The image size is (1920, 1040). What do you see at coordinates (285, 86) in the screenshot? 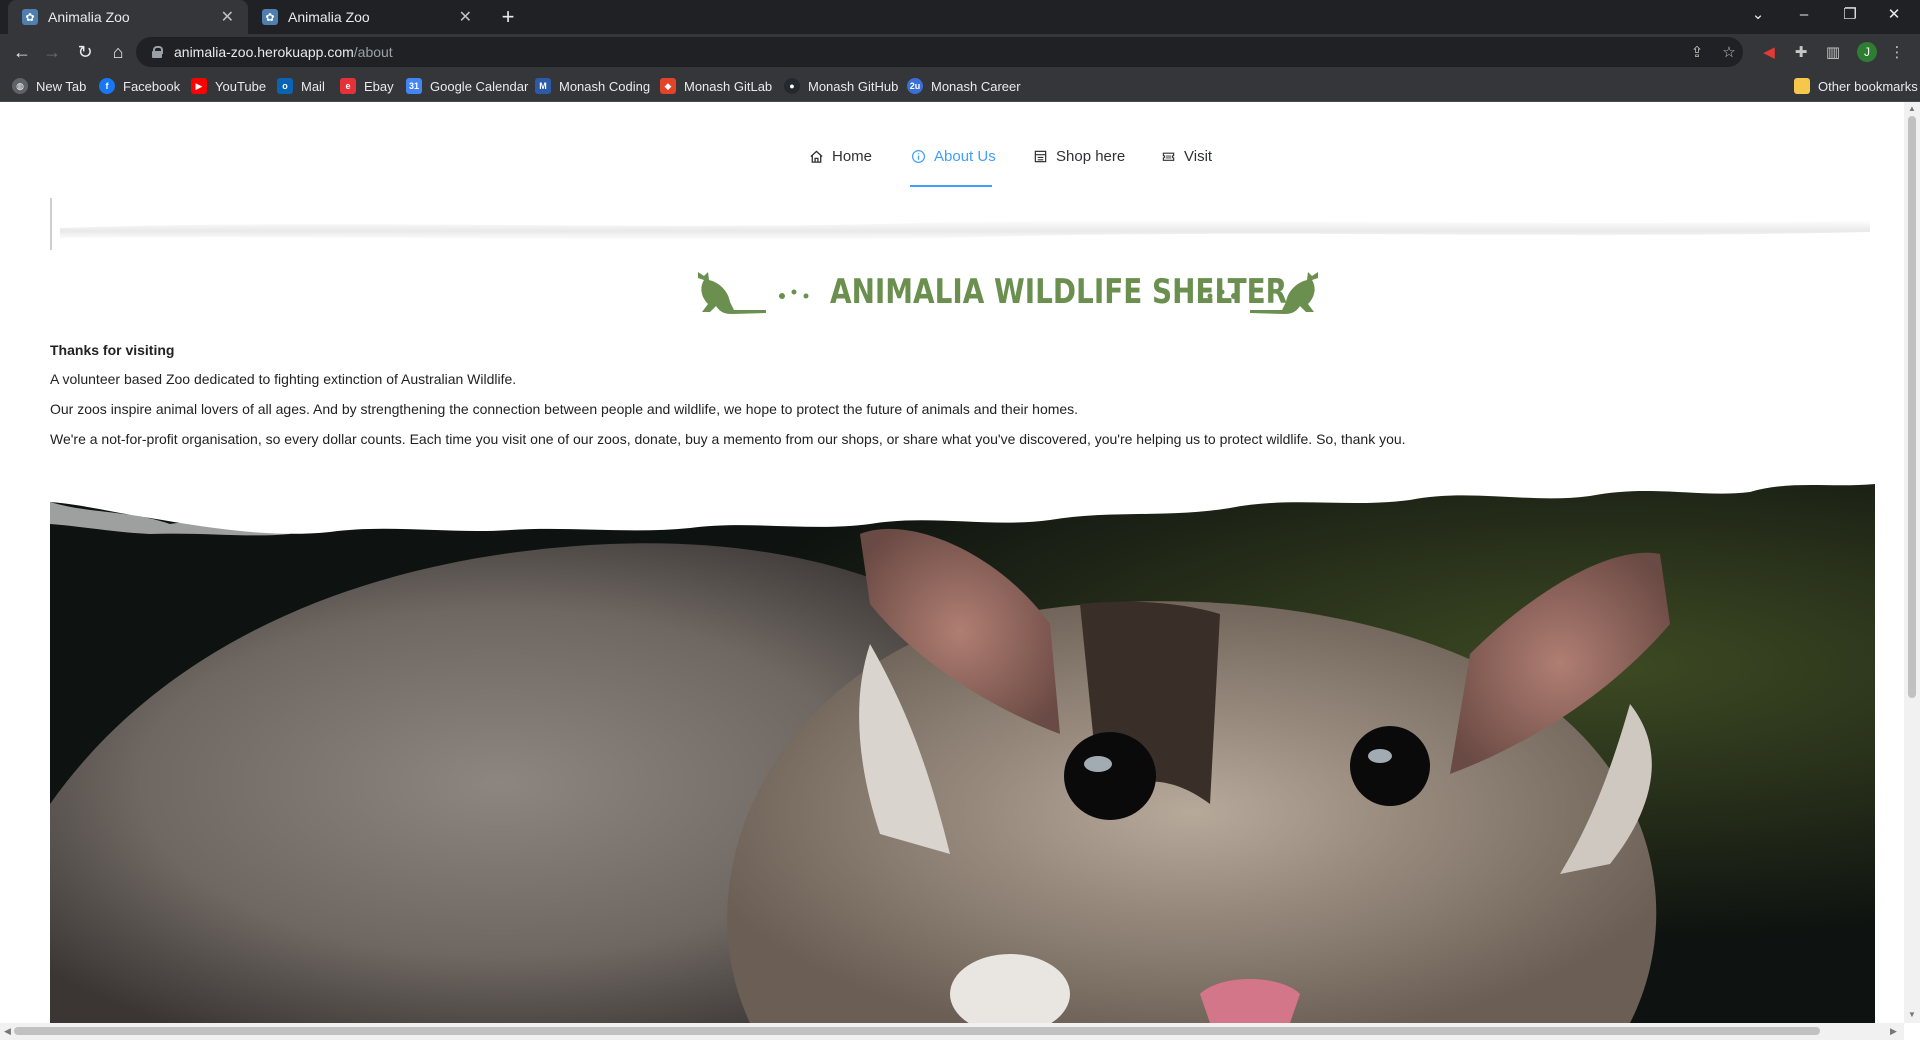
I see `outlook-icon: o` at bounding box center [285, 86].